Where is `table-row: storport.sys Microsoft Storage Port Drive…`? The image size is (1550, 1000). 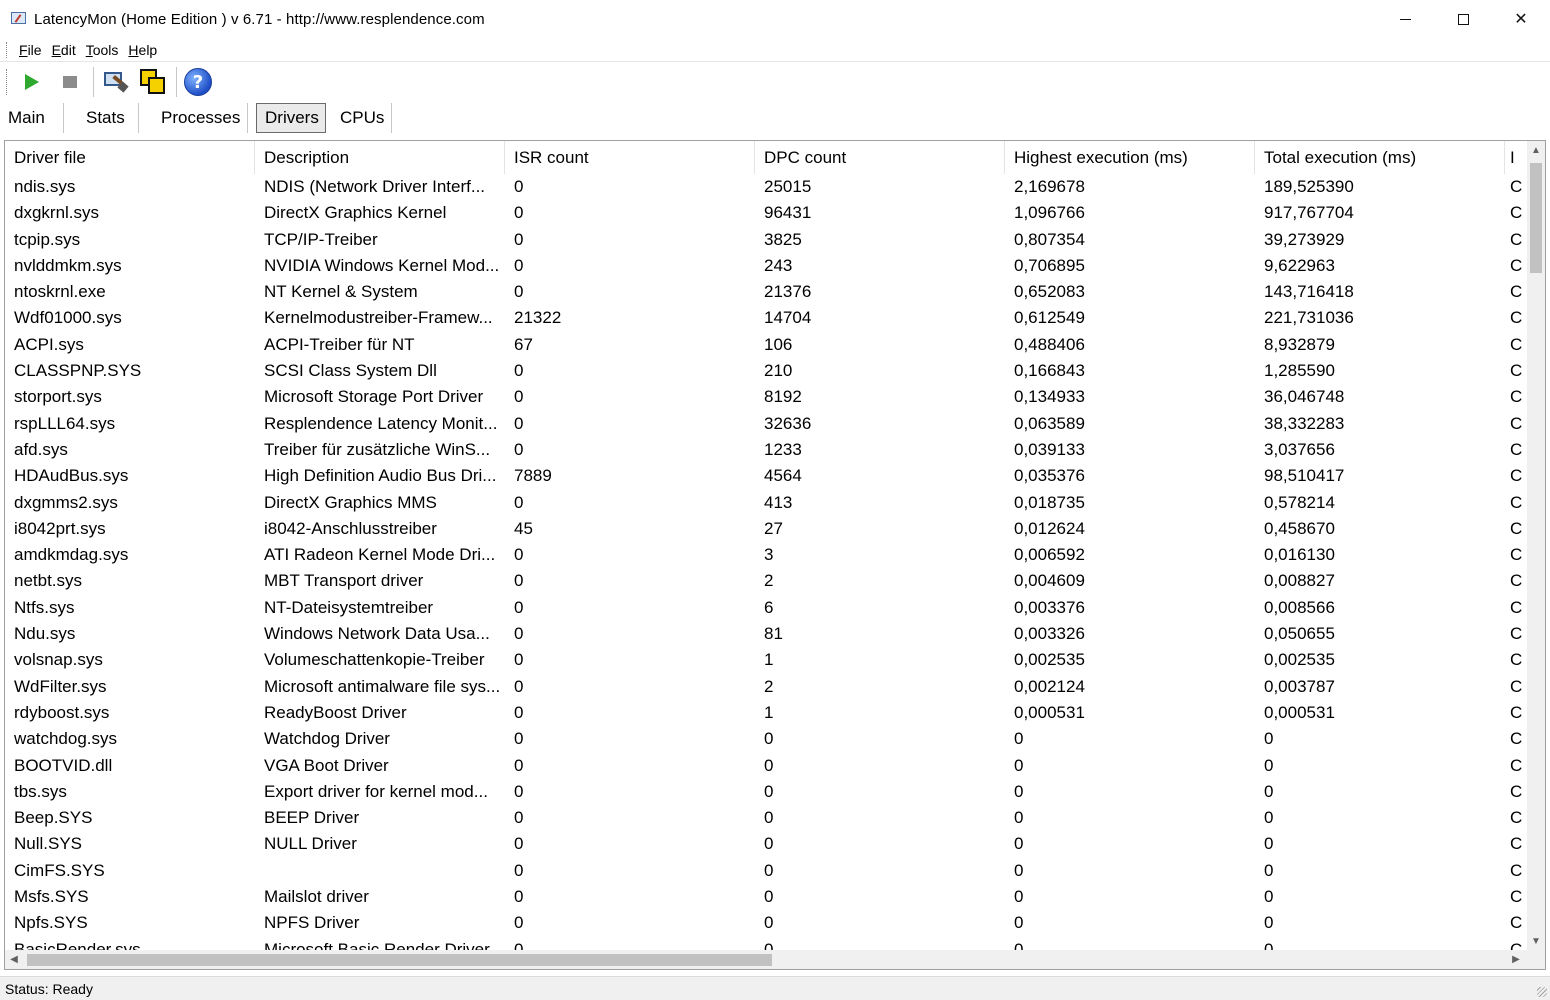 table-row: storport.sys Microsoft Storage Port Drive… is located at coordinates (766, 397).